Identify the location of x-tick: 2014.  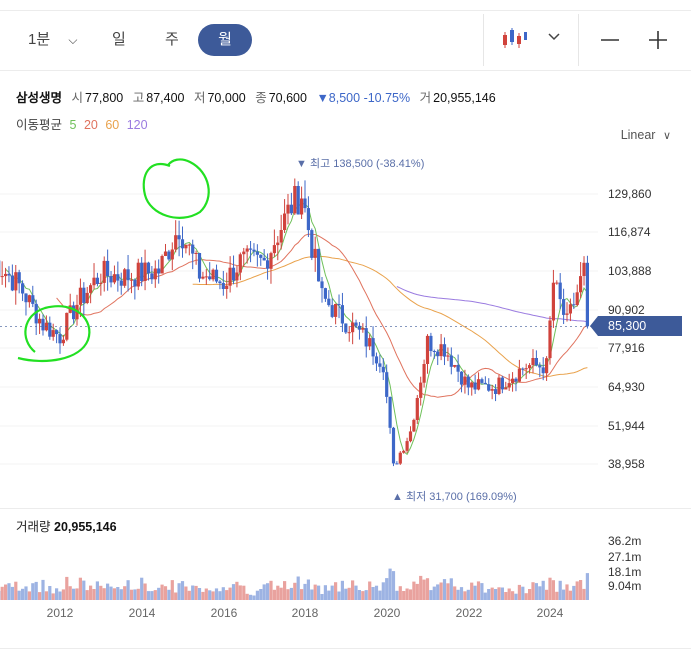
(142, 613).